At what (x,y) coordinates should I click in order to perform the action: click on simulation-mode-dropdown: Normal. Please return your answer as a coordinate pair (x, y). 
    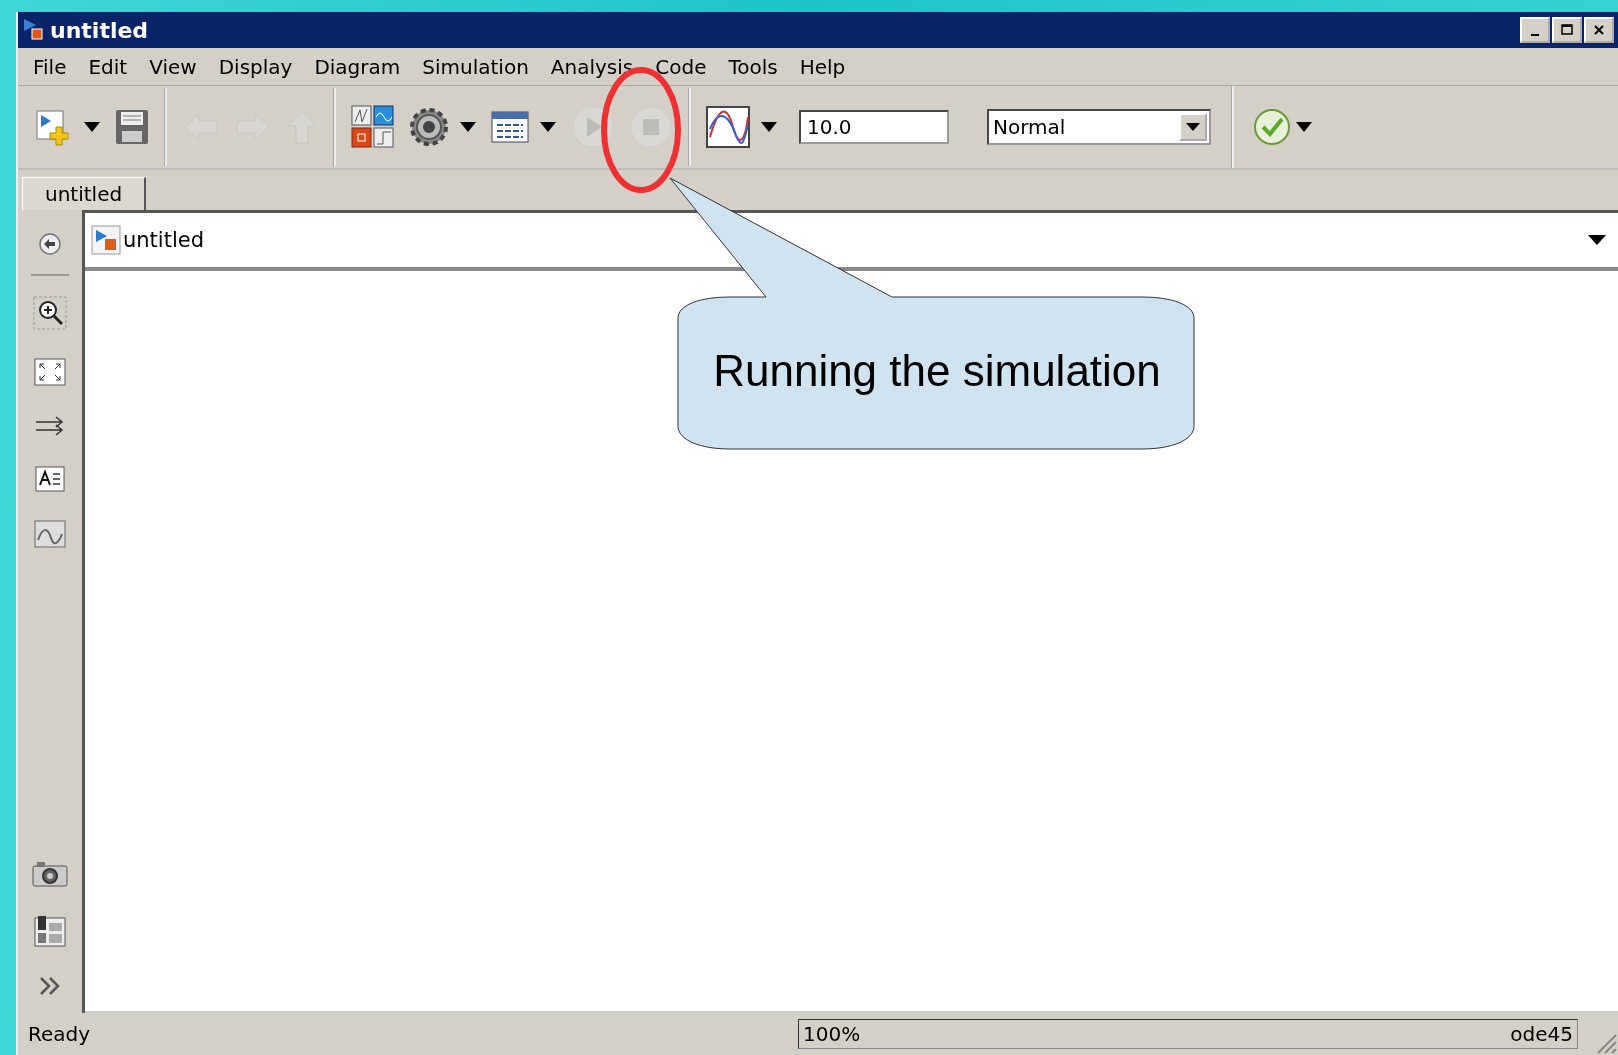
    Looking at the image, I should click on (1099, 127).